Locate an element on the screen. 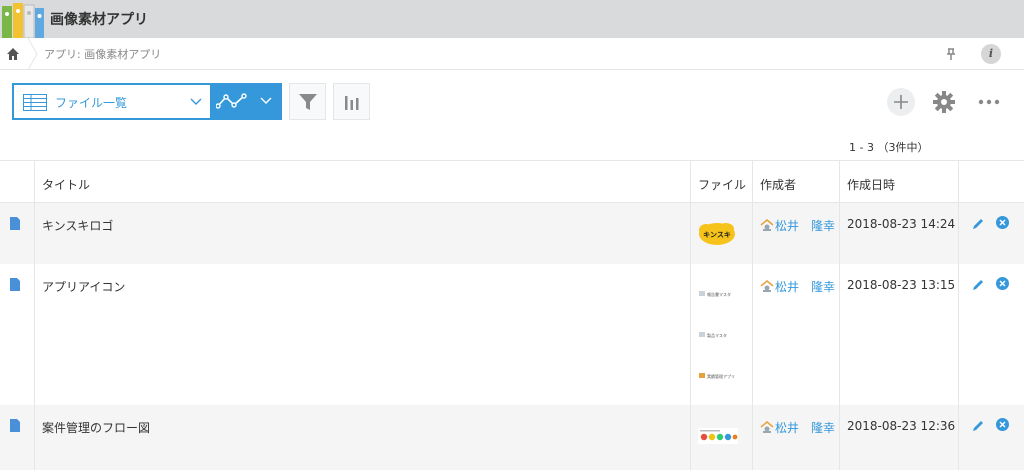  record-title: 案件管理のフロー図 is located at coordinates (96, 428).